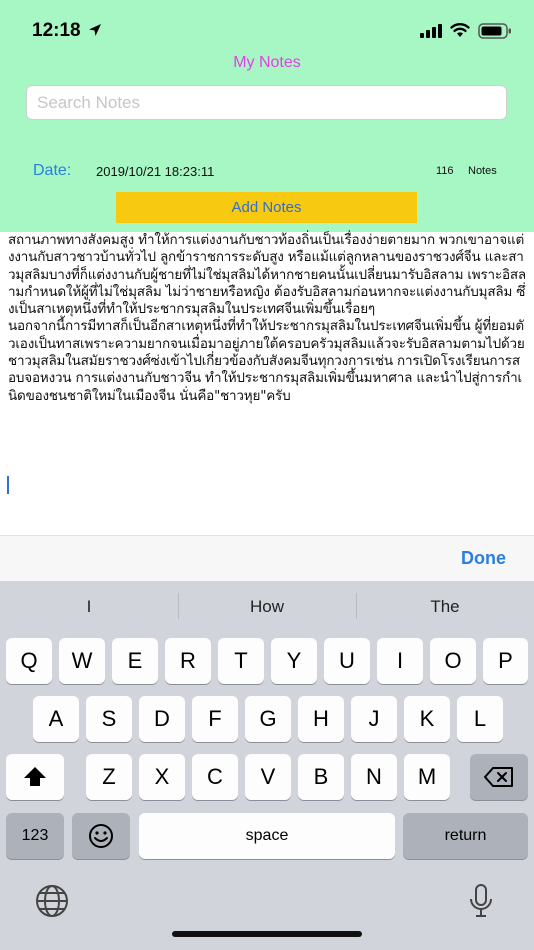  I want to click on key-u: U, so click(347, 661).